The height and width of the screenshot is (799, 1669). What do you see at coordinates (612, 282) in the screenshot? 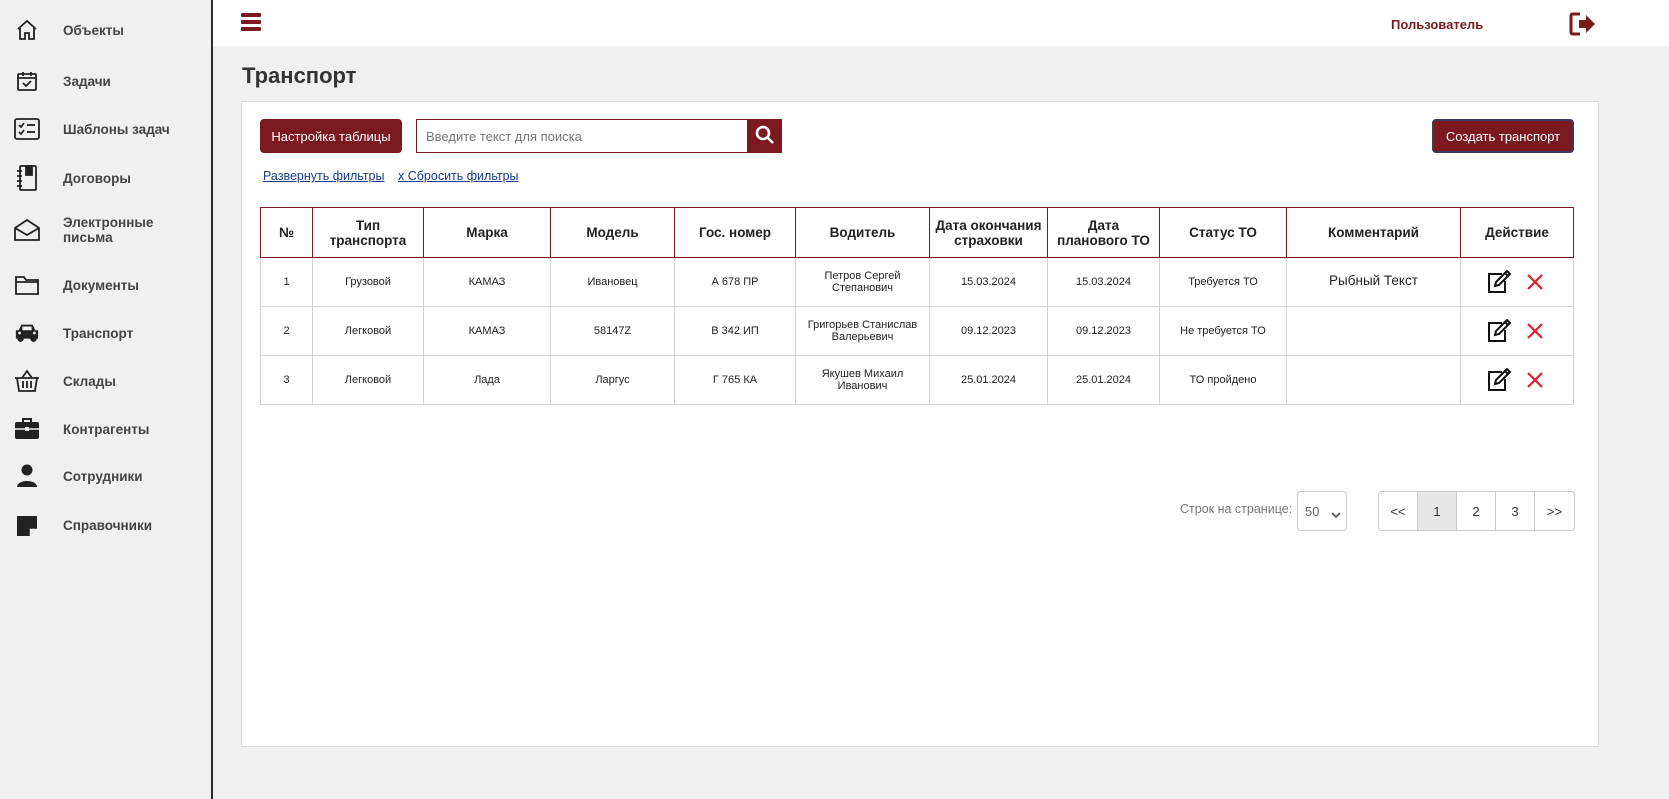
I see `cell-model: Ивановец` at bounding box center [612, 282].